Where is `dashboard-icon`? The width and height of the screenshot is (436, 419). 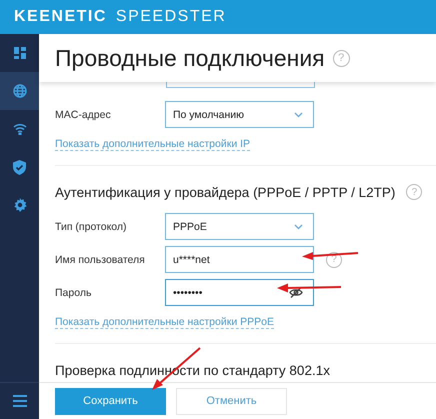 dashboard-icon is located at coordinates (20, 53).